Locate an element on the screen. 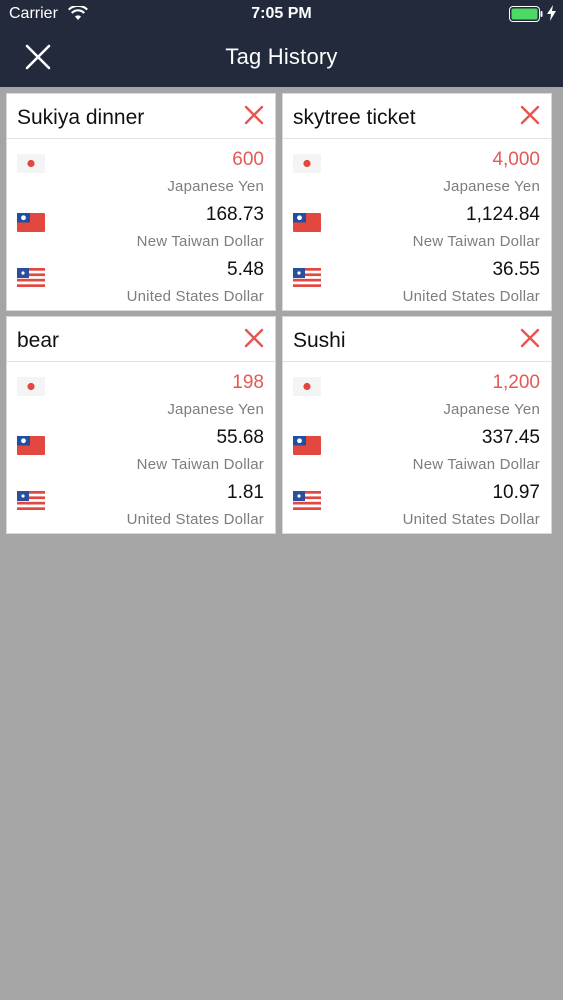 This screenshot has height=1000, width=563. currency-amount: 36.55 is located at coordinates (516, 269).